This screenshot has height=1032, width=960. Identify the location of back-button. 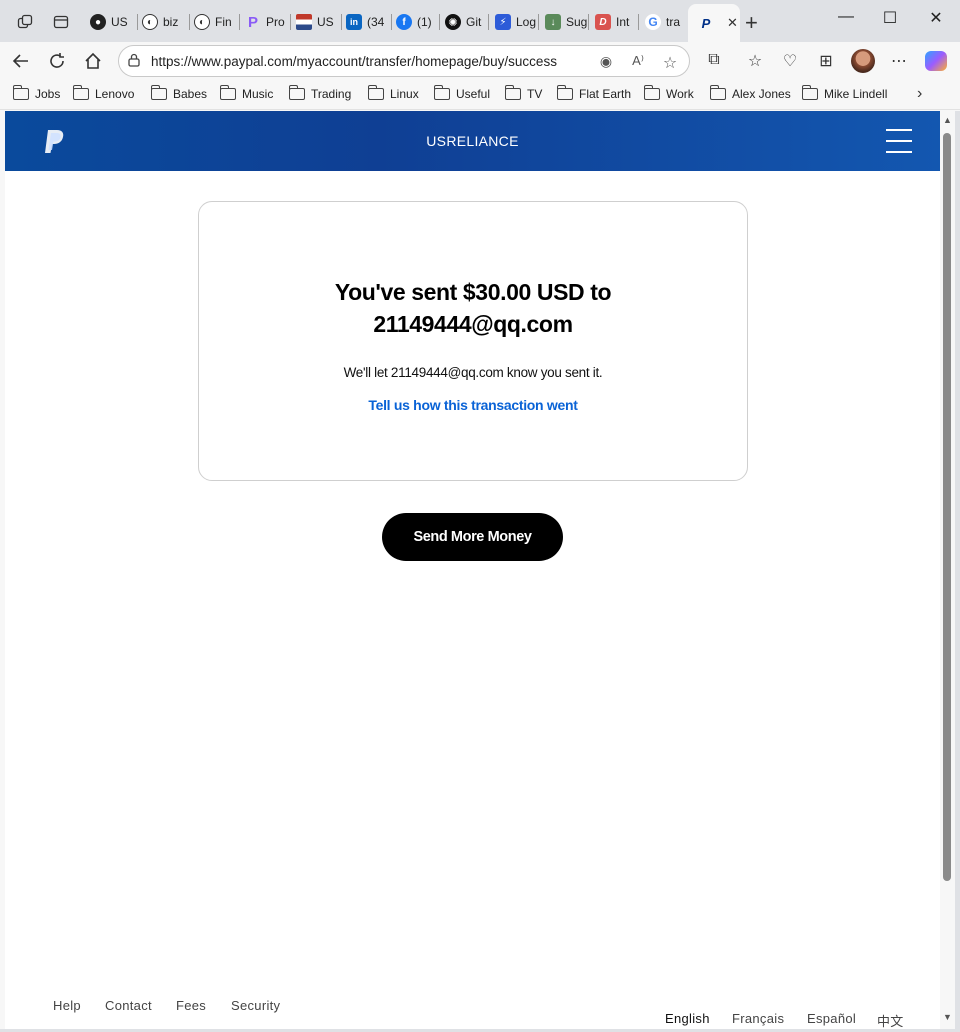
(21, 61).